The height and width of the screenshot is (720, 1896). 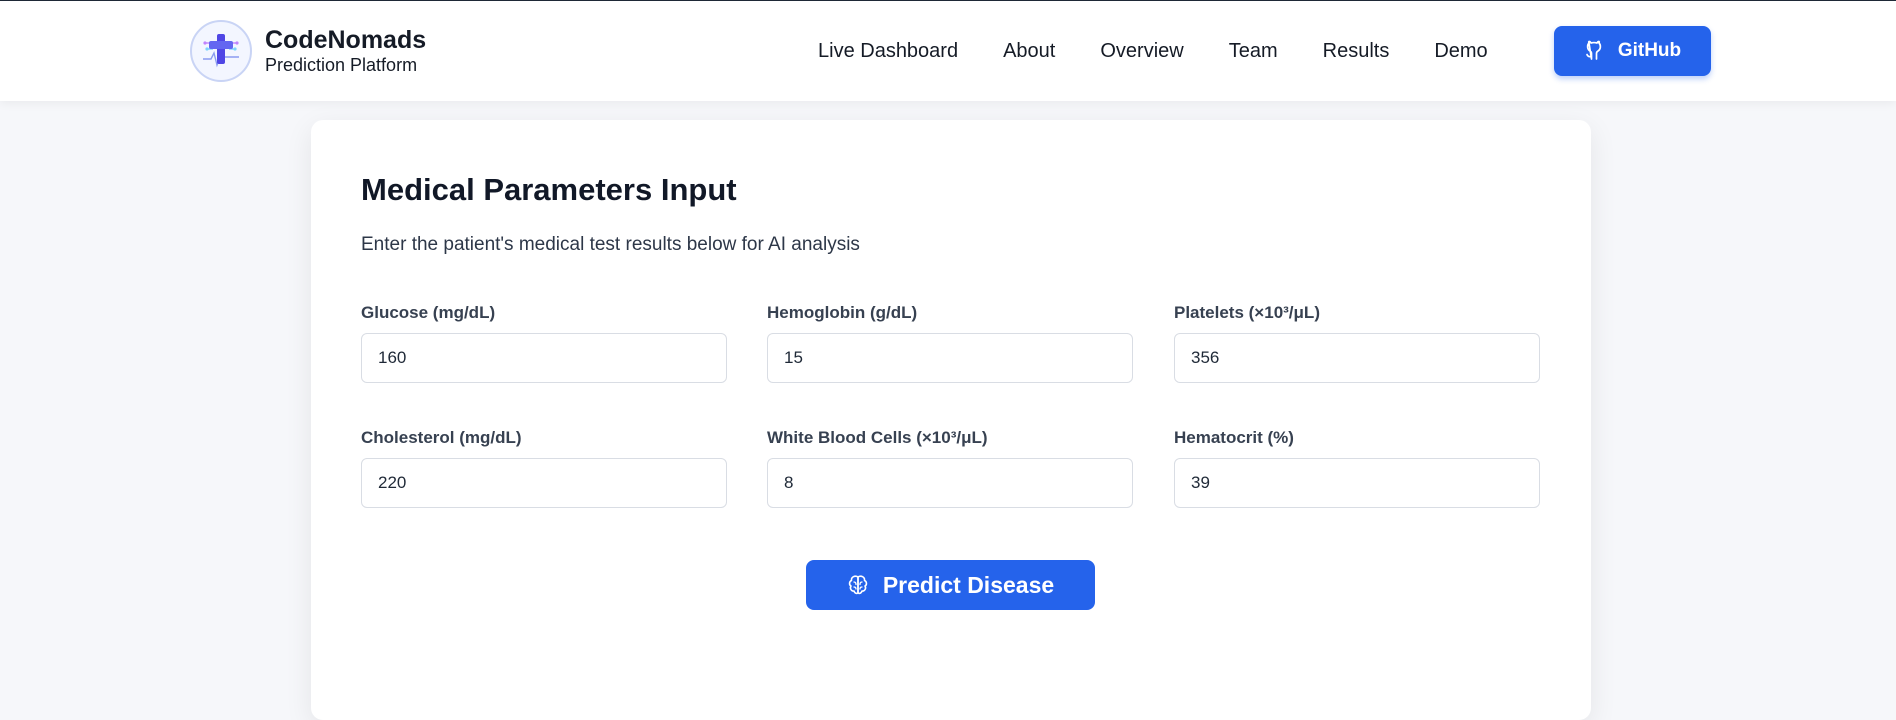 I want to click on cholesterol-field: Cholesterol (mg/dL), so click(x=544, y=467).